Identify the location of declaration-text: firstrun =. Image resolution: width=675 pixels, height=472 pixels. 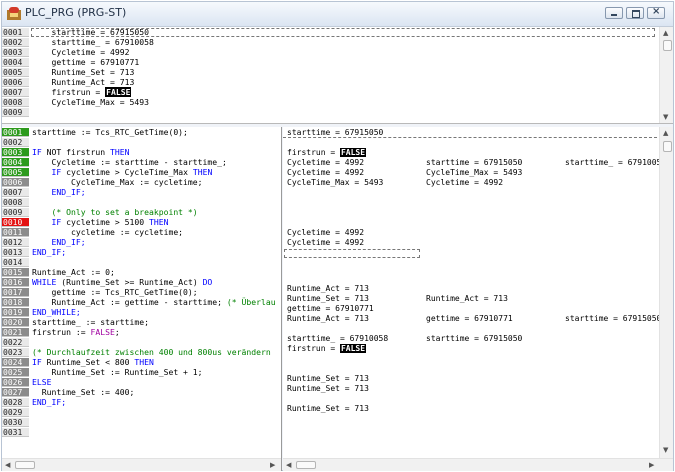
(69, 92).